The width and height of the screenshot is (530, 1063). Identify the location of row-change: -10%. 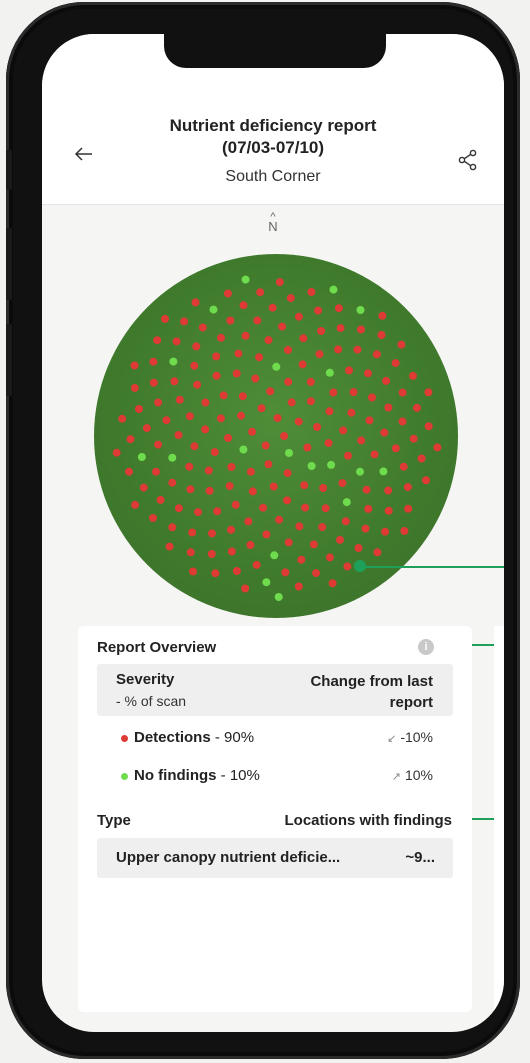
(416, 737).